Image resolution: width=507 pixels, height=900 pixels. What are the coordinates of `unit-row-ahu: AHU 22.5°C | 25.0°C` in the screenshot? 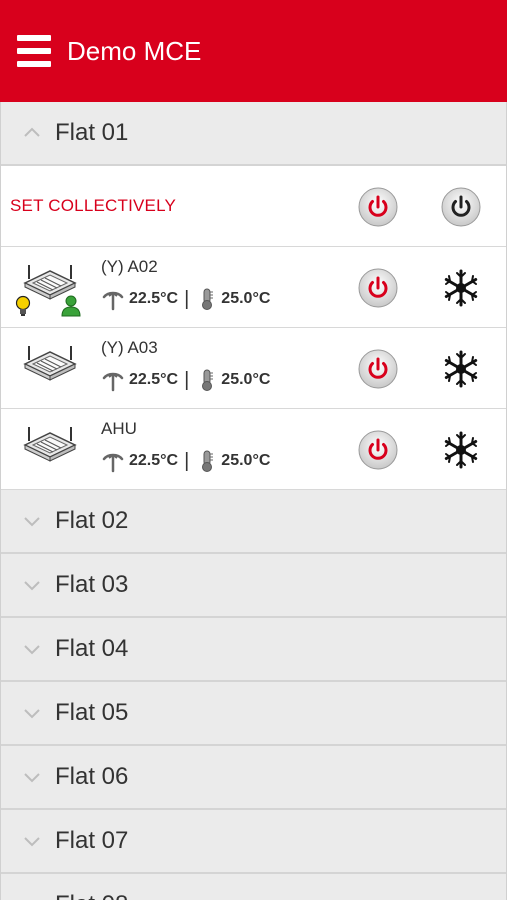 It's located at (253, 449).